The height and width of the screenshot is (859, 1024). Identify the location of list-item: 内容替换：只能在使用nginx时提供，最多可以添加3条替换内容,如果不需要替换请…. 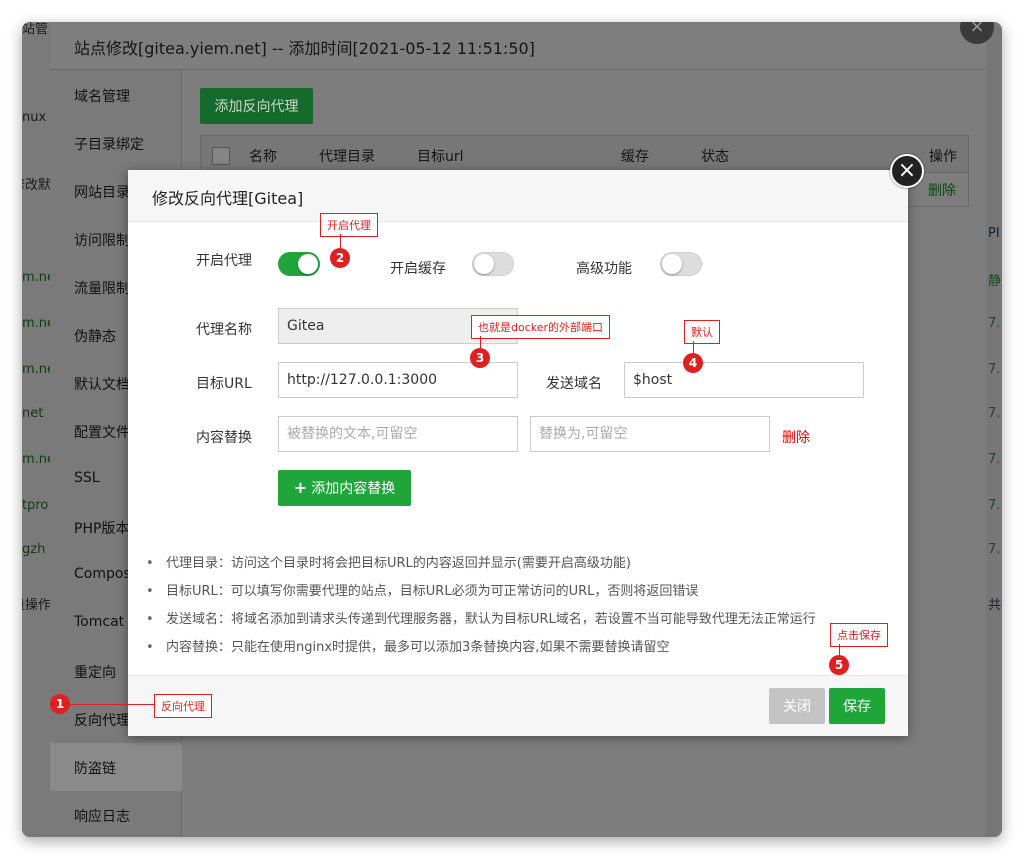
(521, 648).